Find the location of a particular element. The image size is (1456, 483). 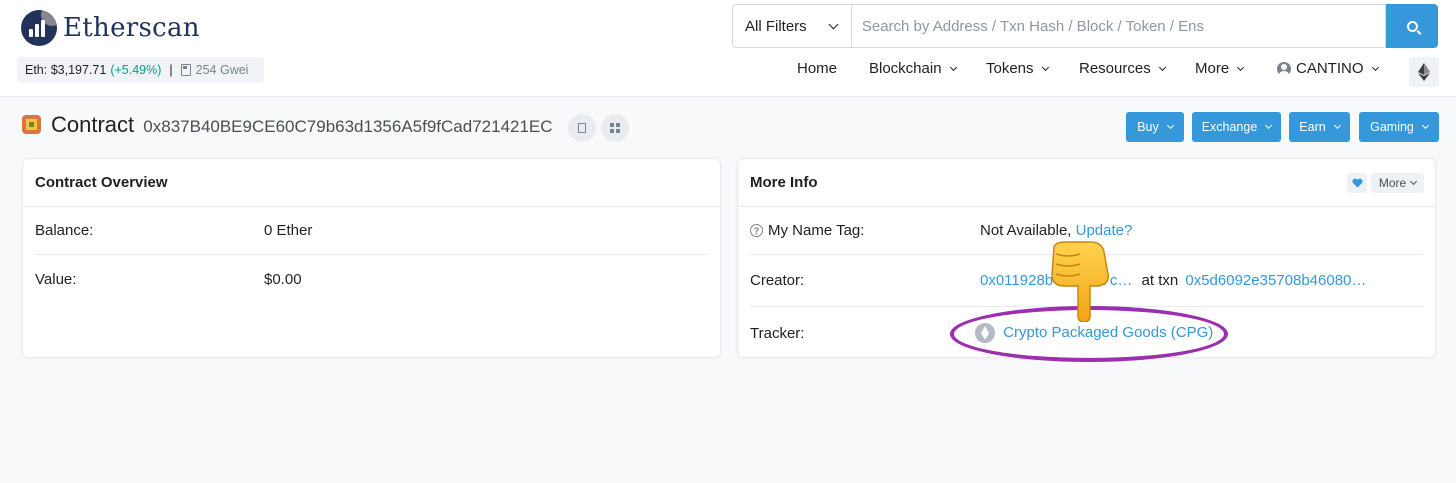

contract-avatar is located at coordinates (31, 124).